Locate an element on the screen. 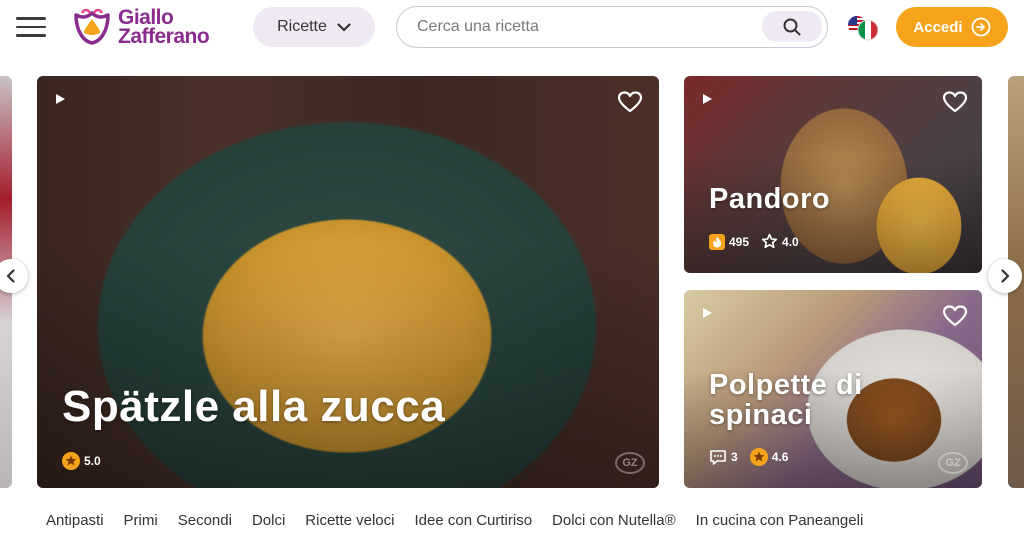 Image resolution: width=1024 pixels, height=550 pixels. recipe-title-line1: Polpette di is located at coordinates (786, 385).